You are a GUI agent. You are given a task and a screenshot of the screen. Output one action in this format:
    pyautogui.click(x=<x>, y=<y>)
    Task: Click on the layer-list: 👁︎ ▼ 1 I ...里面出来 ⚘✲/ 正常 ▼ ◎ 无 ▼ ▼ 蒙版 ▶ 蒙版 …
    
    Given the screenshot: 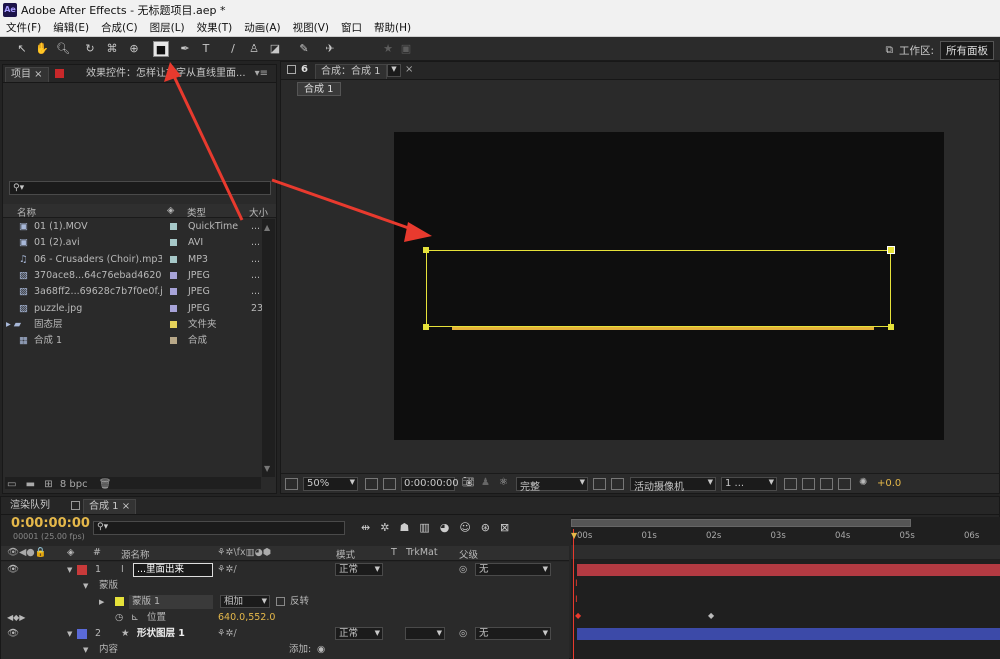 What is the action you would take?
    pyautogui.click(x=285, y=610)
    